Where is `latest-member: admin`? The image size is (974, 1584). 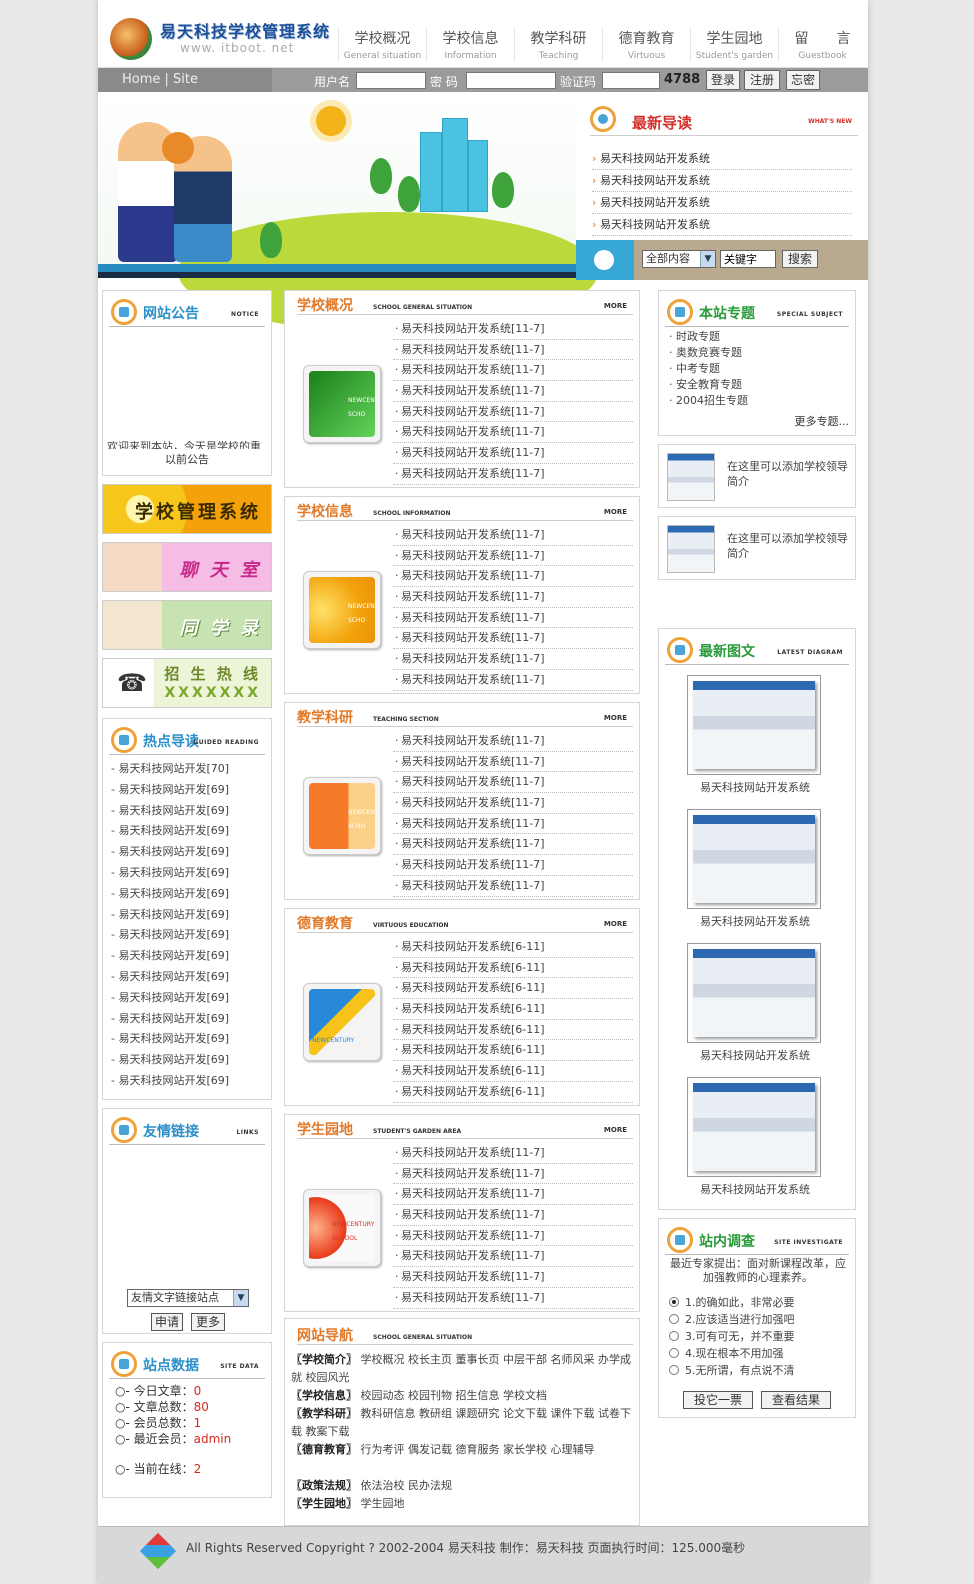
latest-member: admin is located at coordinates (213, 1439).